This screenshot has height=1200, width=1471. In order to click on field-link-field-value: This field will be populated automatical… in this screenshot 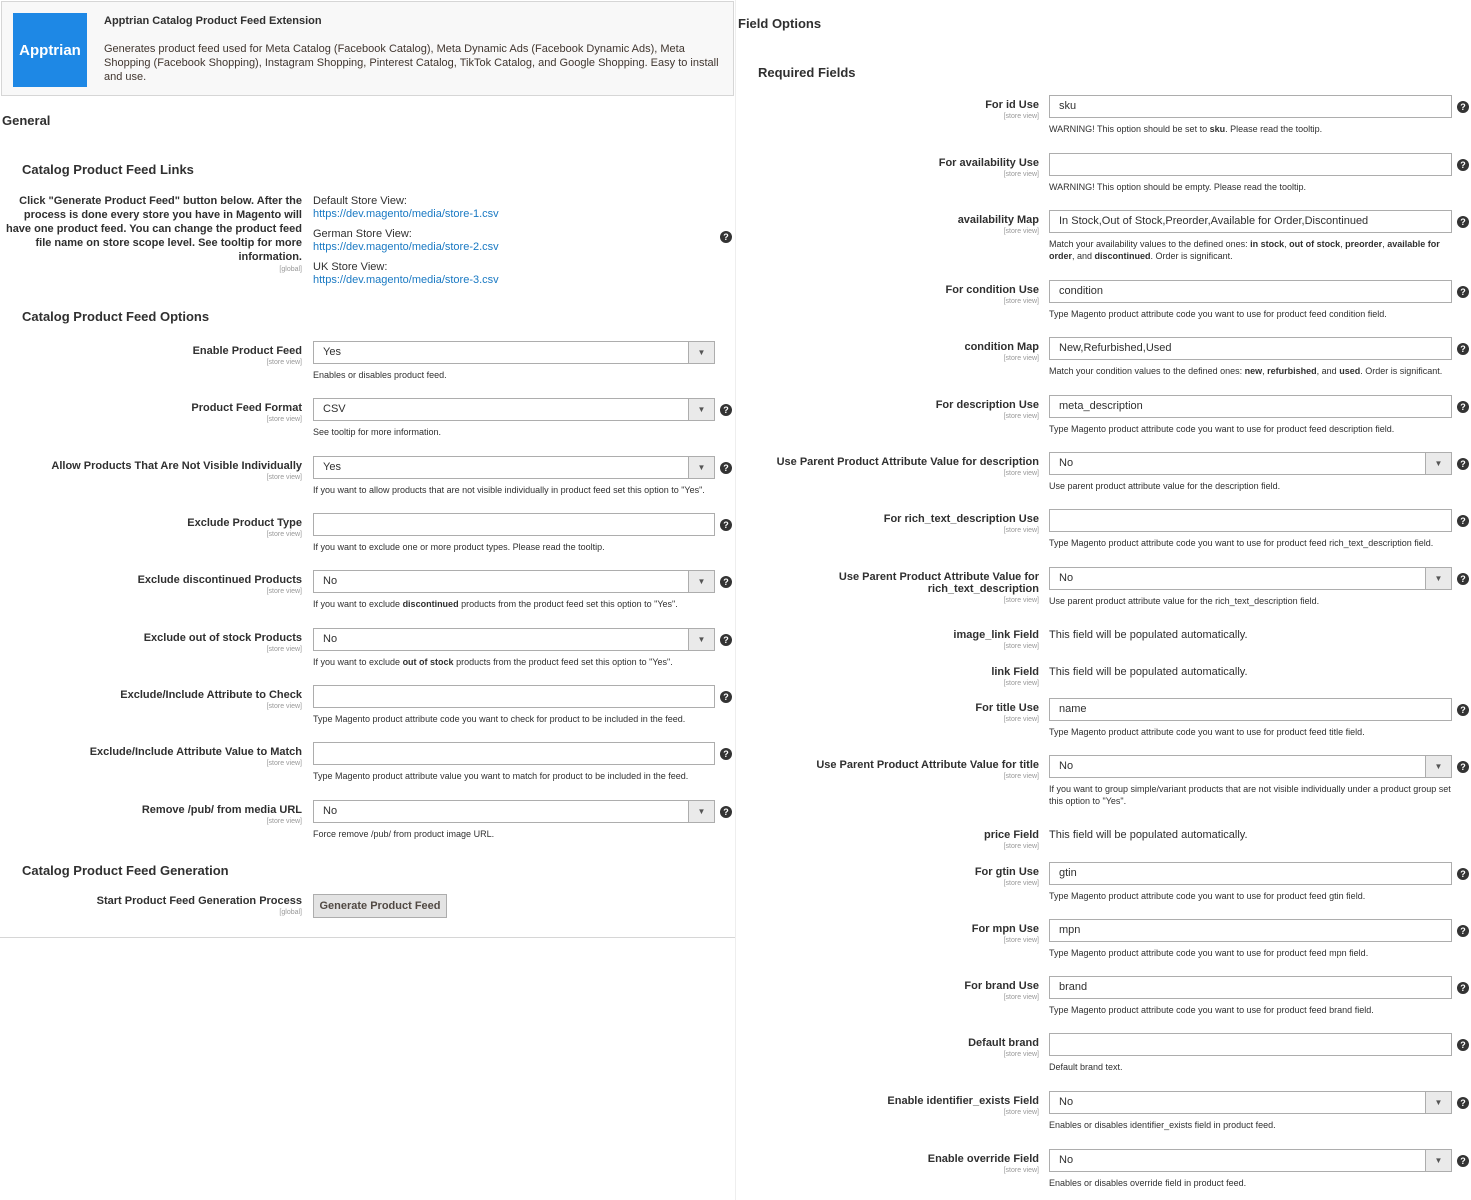, I will do `click(1148, 672)`.